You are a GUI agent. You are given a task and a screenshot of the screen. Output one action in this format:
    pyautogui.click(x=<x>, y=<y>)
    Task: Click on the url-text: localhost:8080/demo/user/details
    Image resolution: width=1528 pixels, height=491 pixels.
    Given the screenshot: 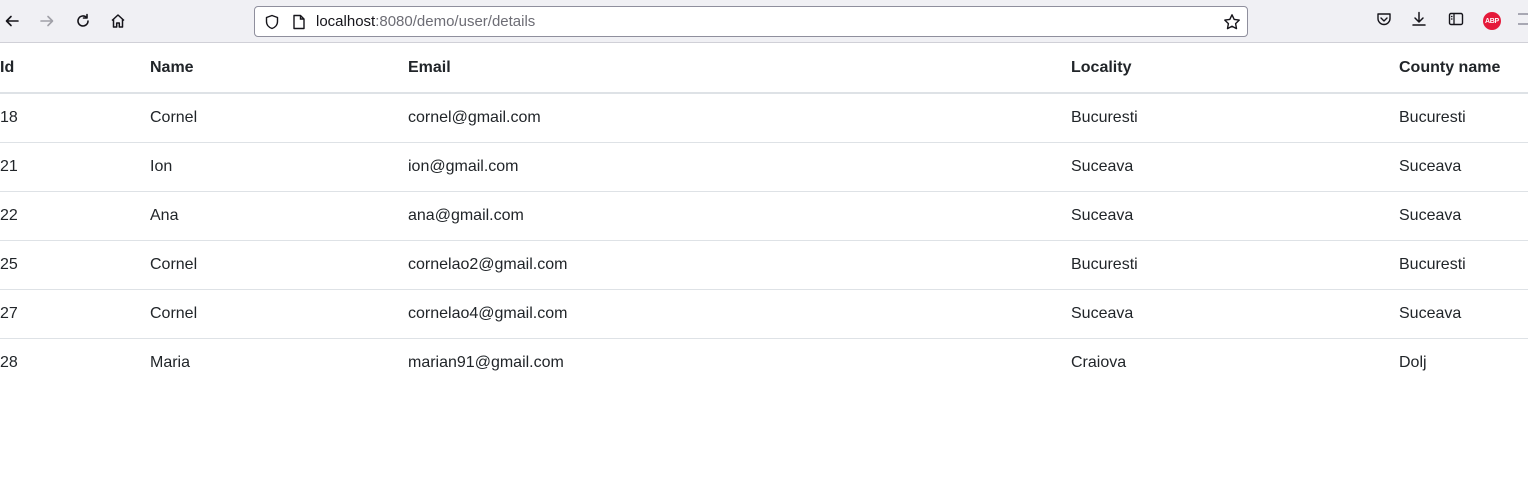 What is the action you would take?
    pyautogui.click(x=425, y=22)
    